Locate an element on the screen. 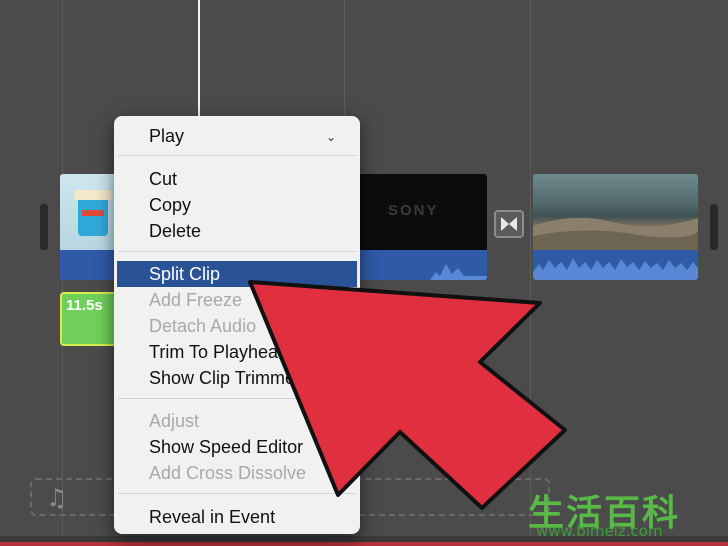  site-watermark: 生活百科 www.bimeiz.com is located at coordinates (620, 513).